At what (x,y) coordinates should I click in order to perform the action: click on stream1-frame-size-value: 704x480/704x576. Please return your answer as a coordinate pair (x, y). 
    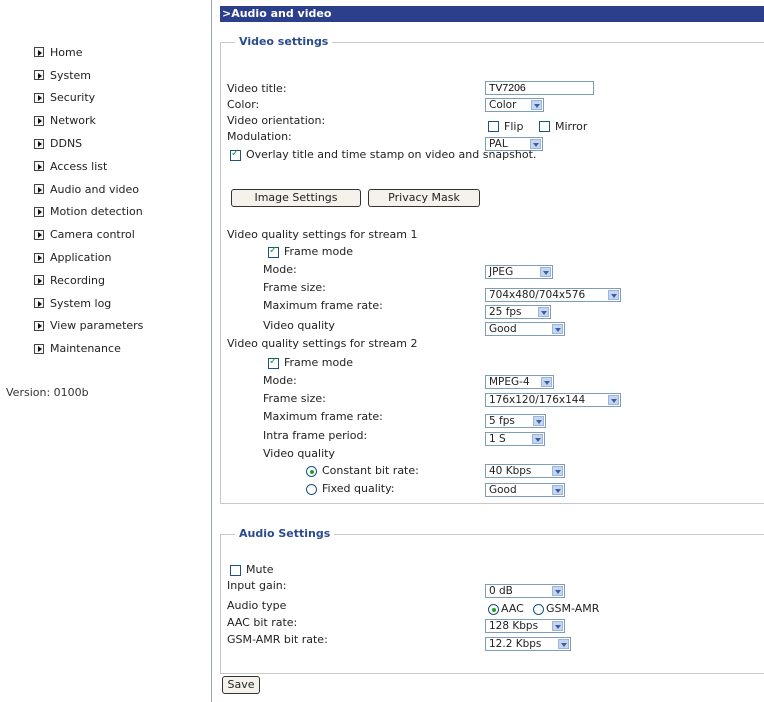
    Looking at the image, I should click on (537, 295).